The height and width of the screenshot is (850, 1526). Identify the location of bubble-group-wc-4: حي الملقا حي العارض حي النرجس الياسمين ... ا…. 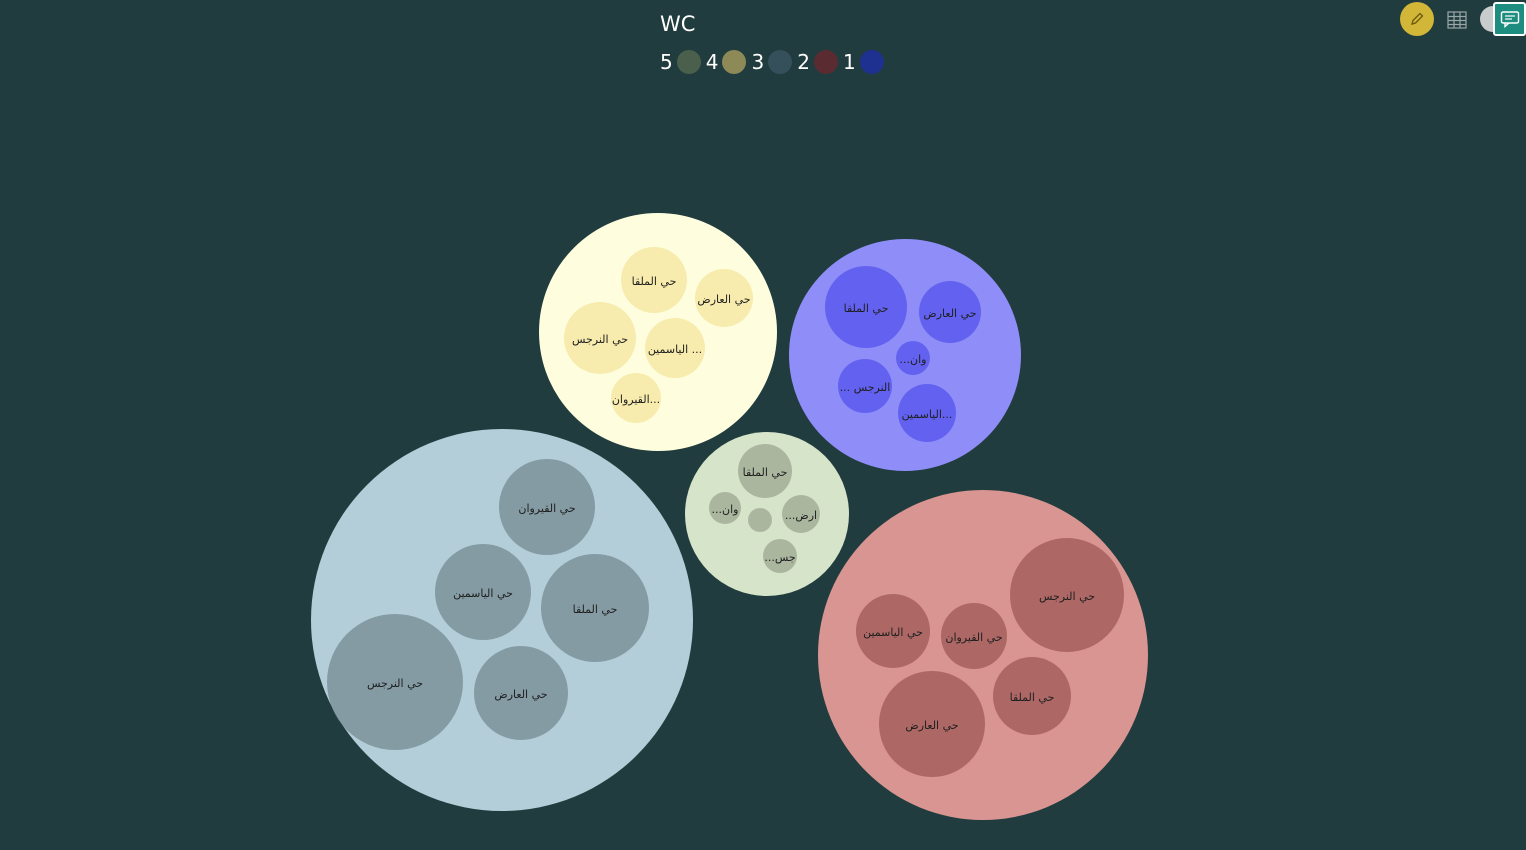
(658, 332).